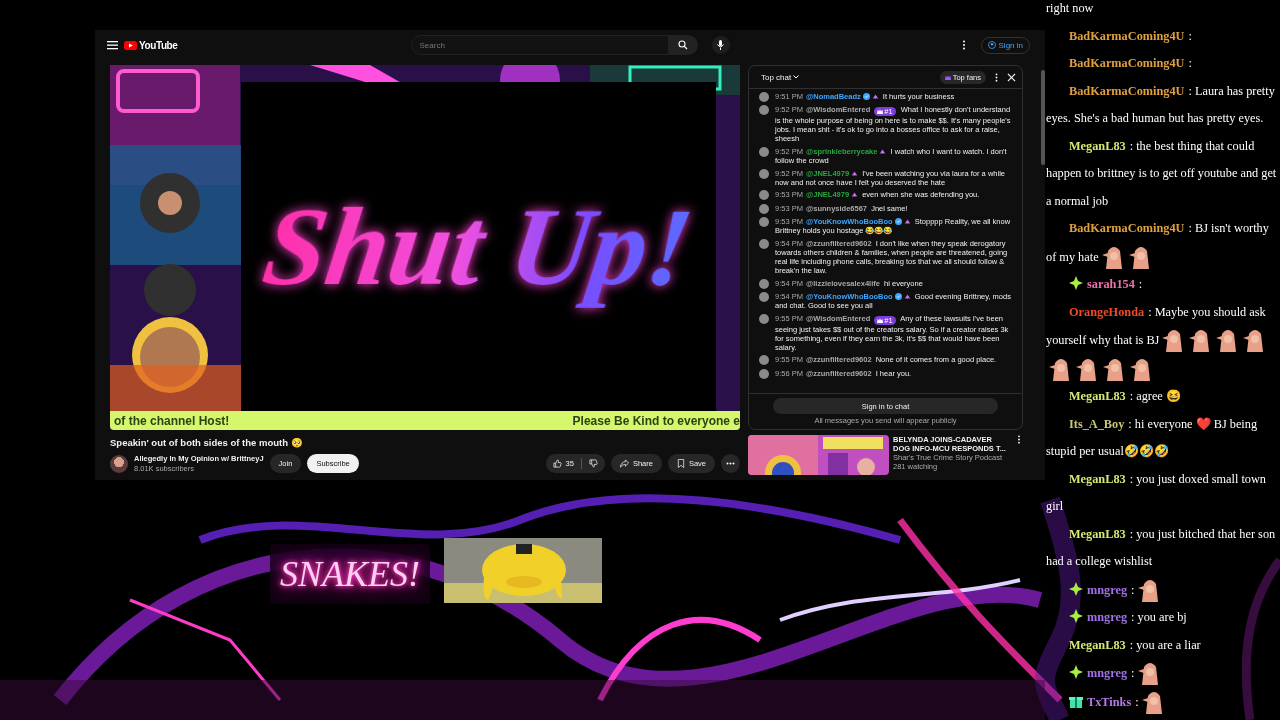  Describe the element at coordinates (1125, 396) in the screenshot. I see `chat-message: MeganL83 : agree 😆` at that location.